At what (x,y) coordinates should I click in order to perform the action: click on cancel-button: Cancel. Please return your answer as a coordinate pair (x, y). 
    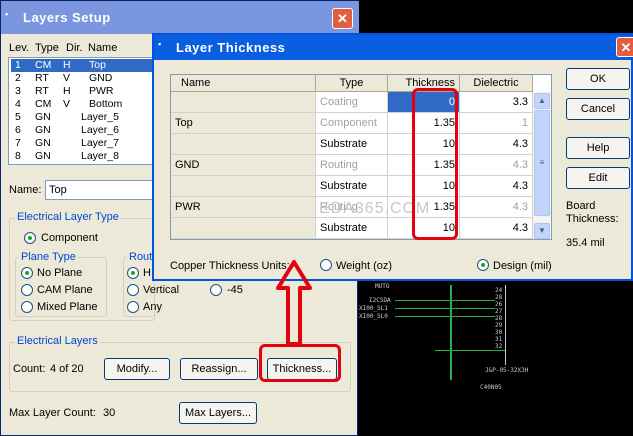
    Looking at the image, I should click on (598, 109).